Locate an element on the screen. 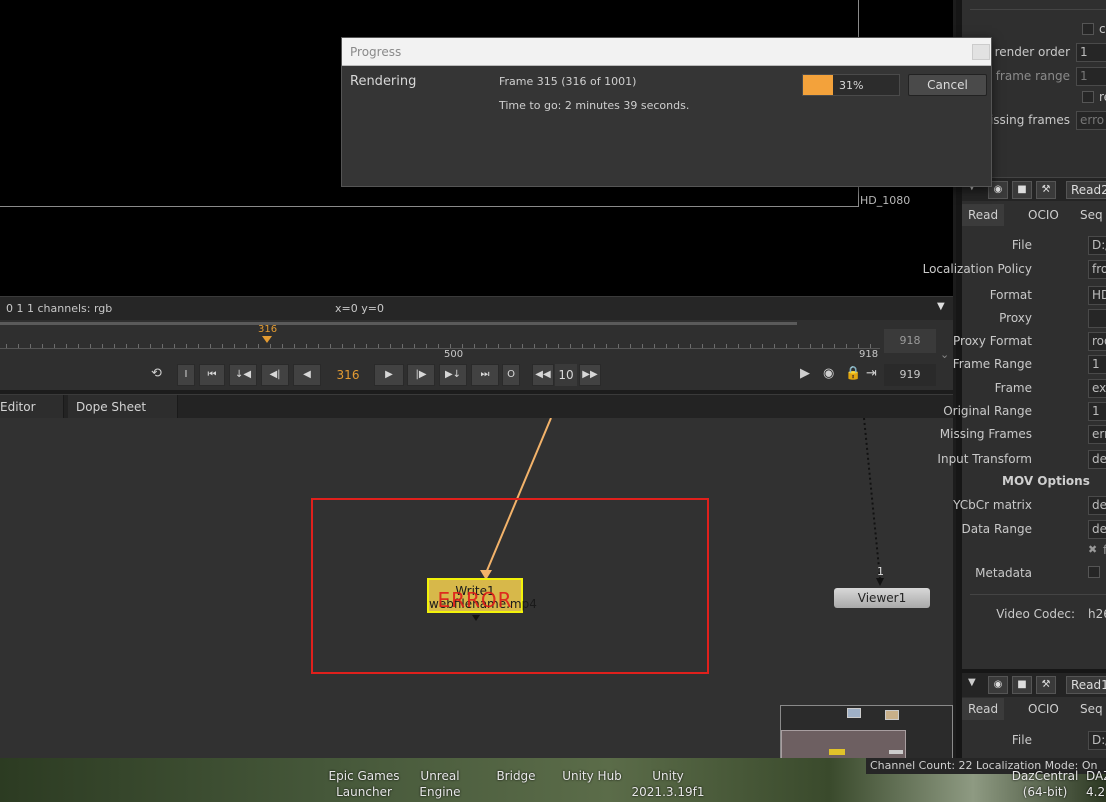 The image size is (1106, 802). taskbar-label: Bridge is located at coordinates (516, 776).